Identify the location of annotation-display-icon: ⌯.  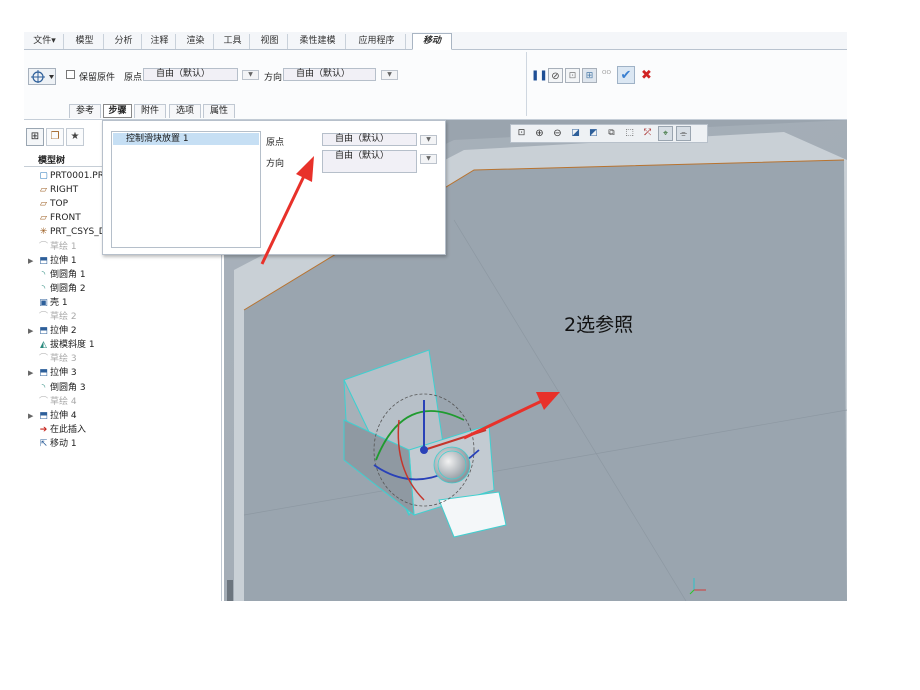
(683, 133).